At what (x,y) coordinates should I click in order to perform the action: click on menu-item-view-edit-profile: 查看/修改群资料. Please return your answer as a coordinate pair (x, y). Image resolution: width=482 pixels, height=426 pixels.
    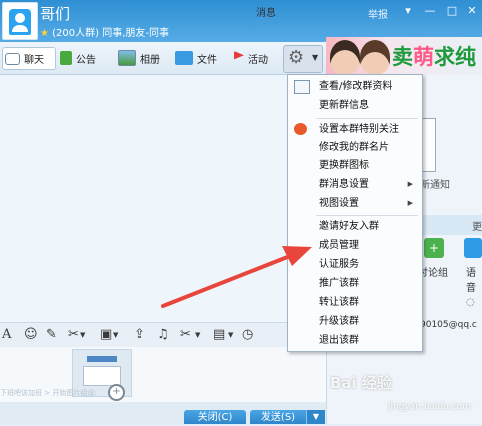
    Looking at the image, I should click on (355, 86).